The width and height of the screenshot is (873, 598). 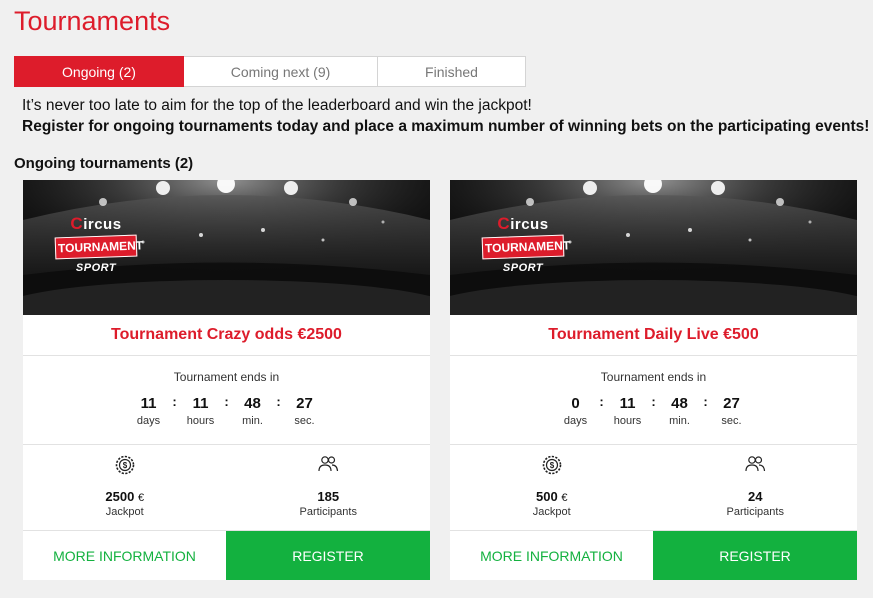 I want to click on tournament-name: Tournament Daily Live €500, so click(x=653, y=335).